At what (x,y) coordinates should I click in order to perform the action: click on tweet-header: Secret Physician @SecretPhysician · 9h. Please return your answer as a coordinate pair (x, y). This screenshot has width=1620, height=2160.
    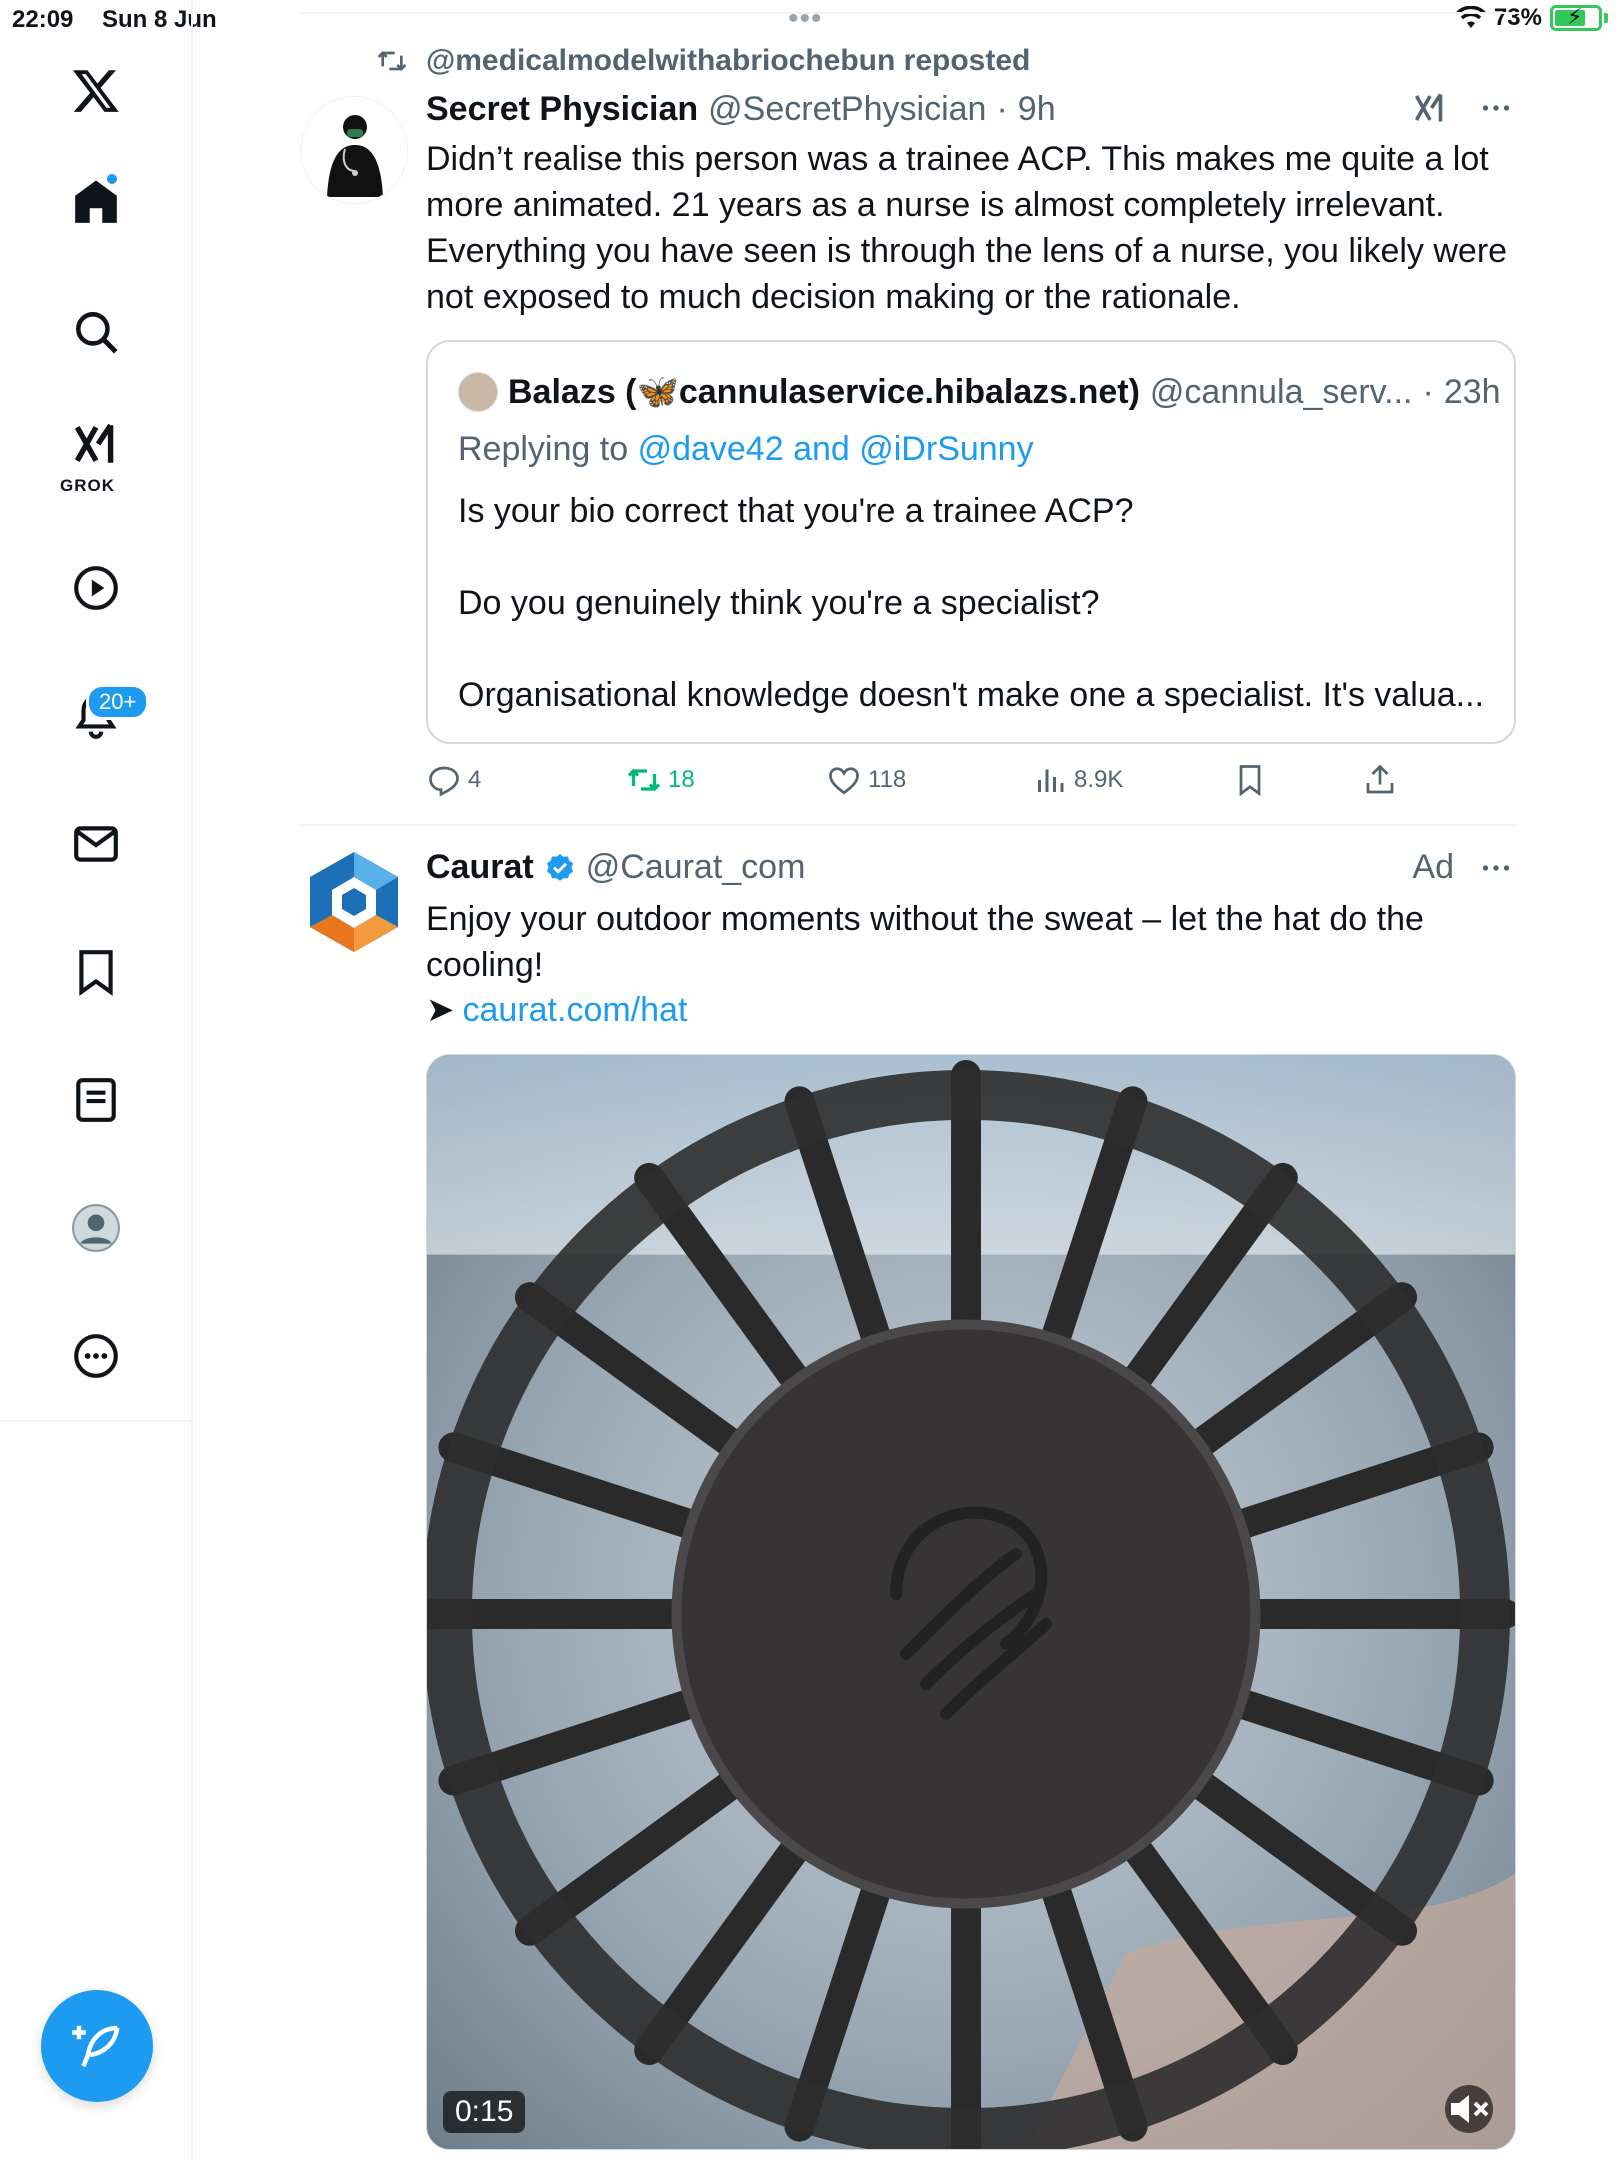
    Looking at the image, I should click on (741, 109).